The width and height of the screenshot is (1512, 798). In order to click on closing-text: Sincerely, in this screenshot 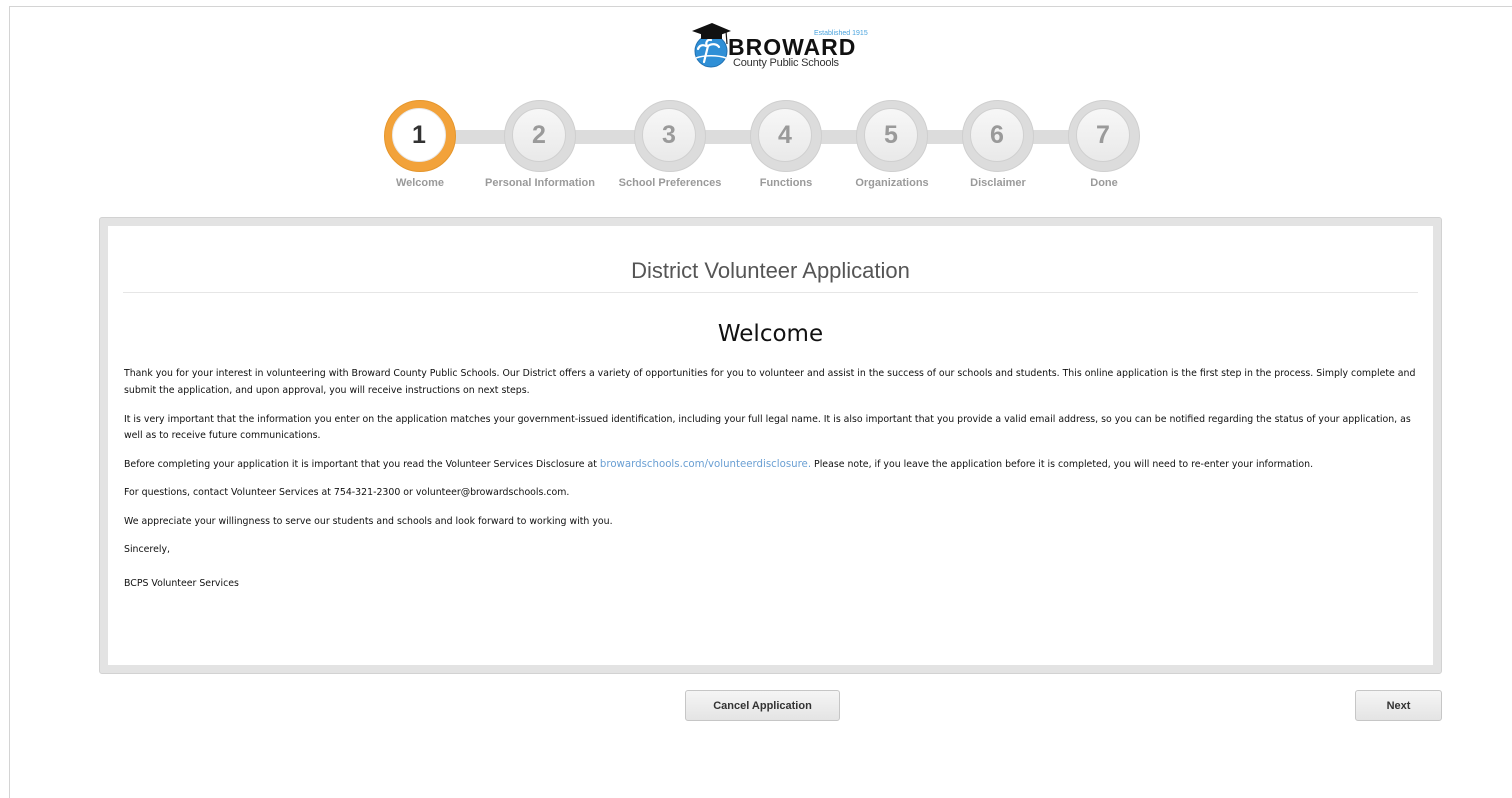, I will do `click(147, 550)`.